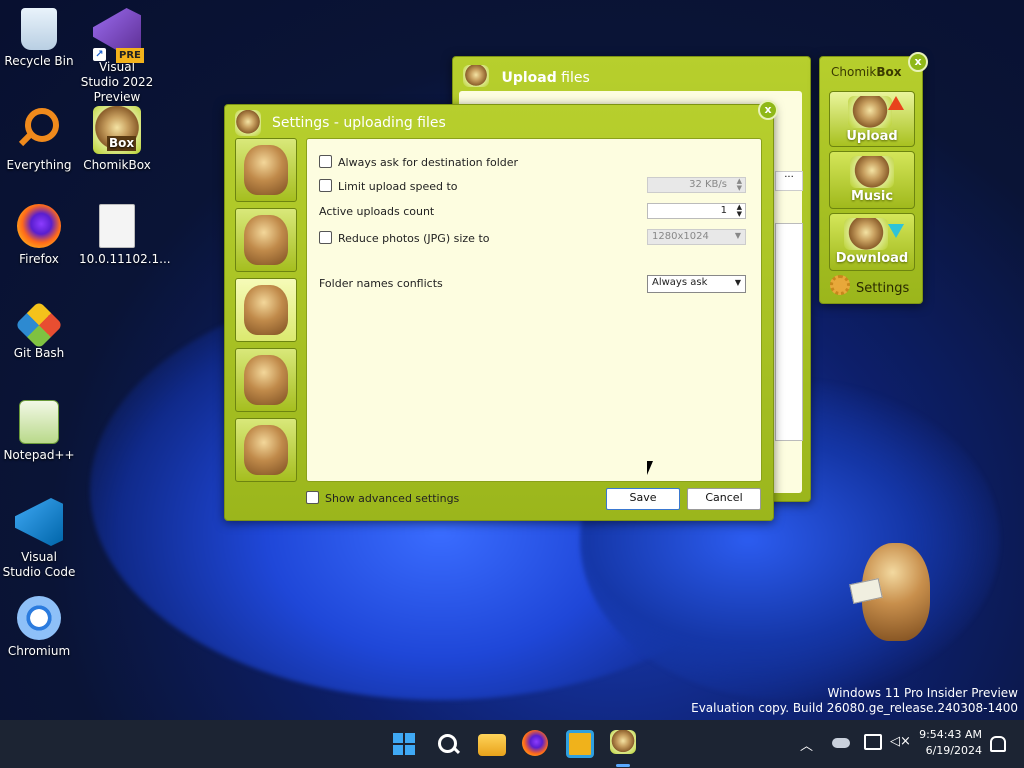 Image resolution: width=1024 pixels, height=768 pixels. I want to click on desktop-icon-vscode: Visual Studio Code, so click(39, 539).